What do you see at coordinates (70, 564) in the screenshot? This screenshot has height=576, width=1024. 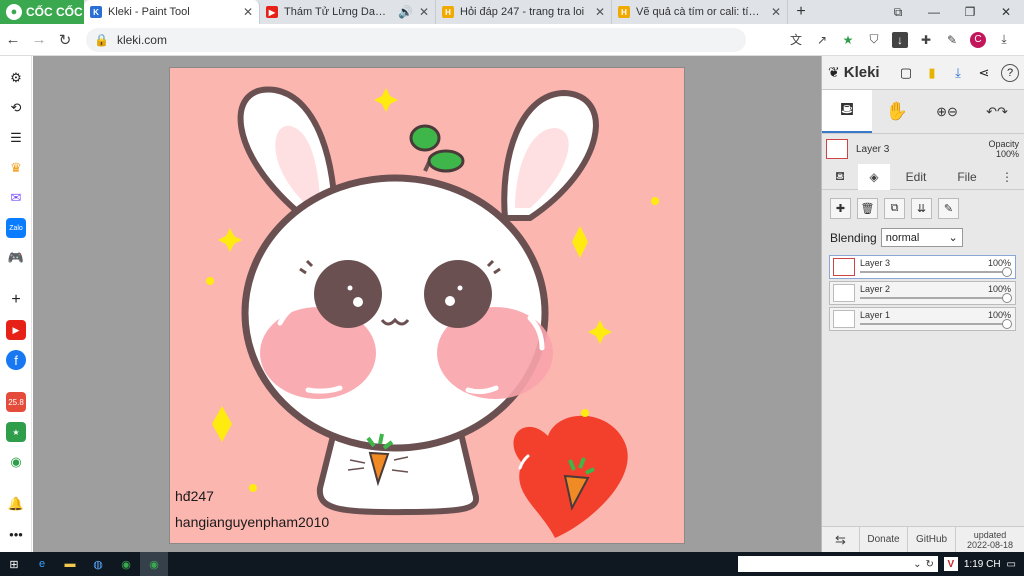 I see `file-explorer-icon: ▬` at bounding box center [70, 564].